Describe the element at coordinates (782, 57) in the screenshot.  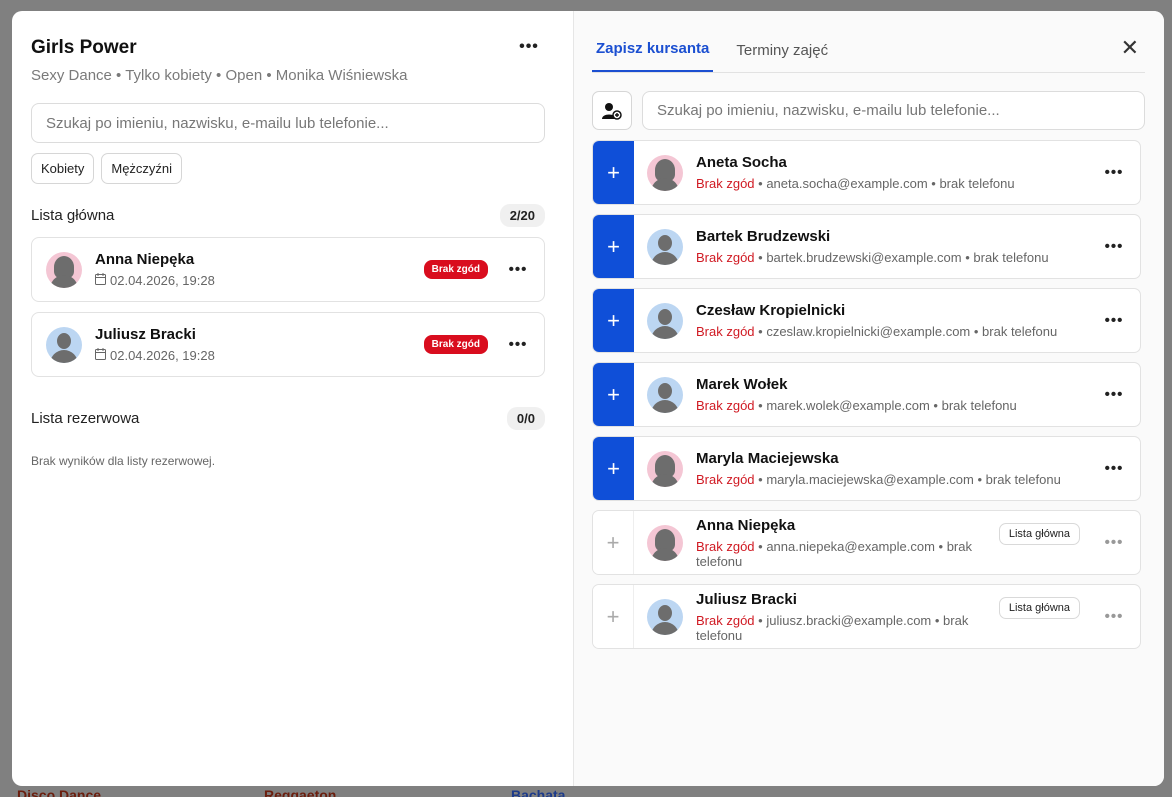
I see `tab-class-dates: Terminy zajęć` at that location.